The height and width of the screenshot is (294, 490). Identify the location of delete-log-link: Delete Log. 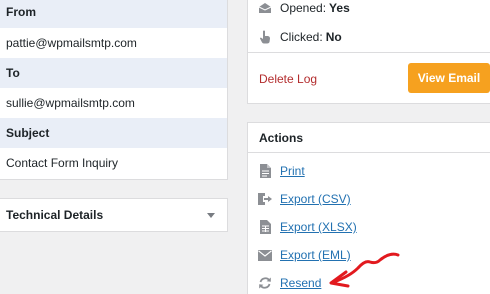
(288, 79).